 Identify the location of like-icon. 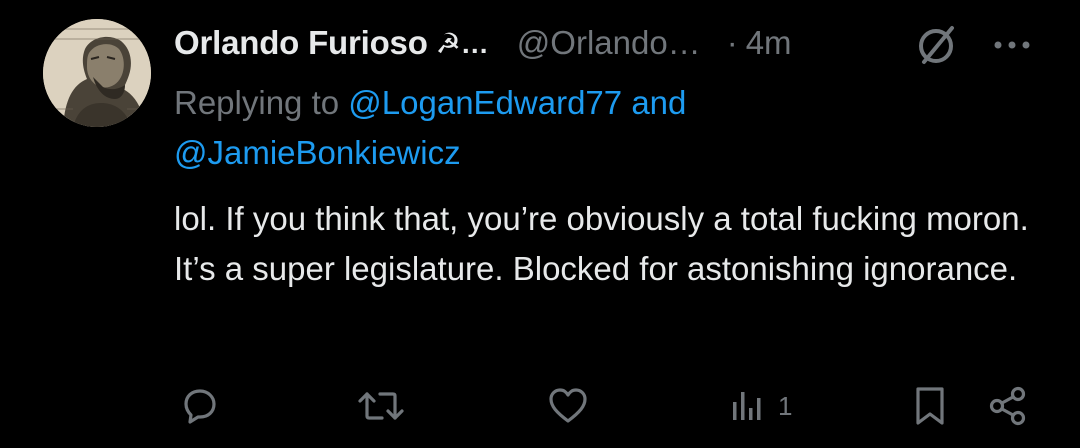
(568, 405).